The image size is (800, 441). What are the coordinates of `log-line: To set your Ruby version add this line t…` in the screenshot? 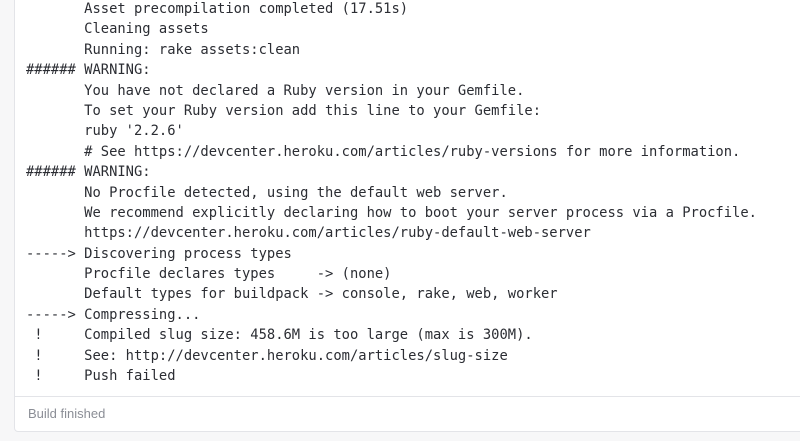 It's located at (283, 110).